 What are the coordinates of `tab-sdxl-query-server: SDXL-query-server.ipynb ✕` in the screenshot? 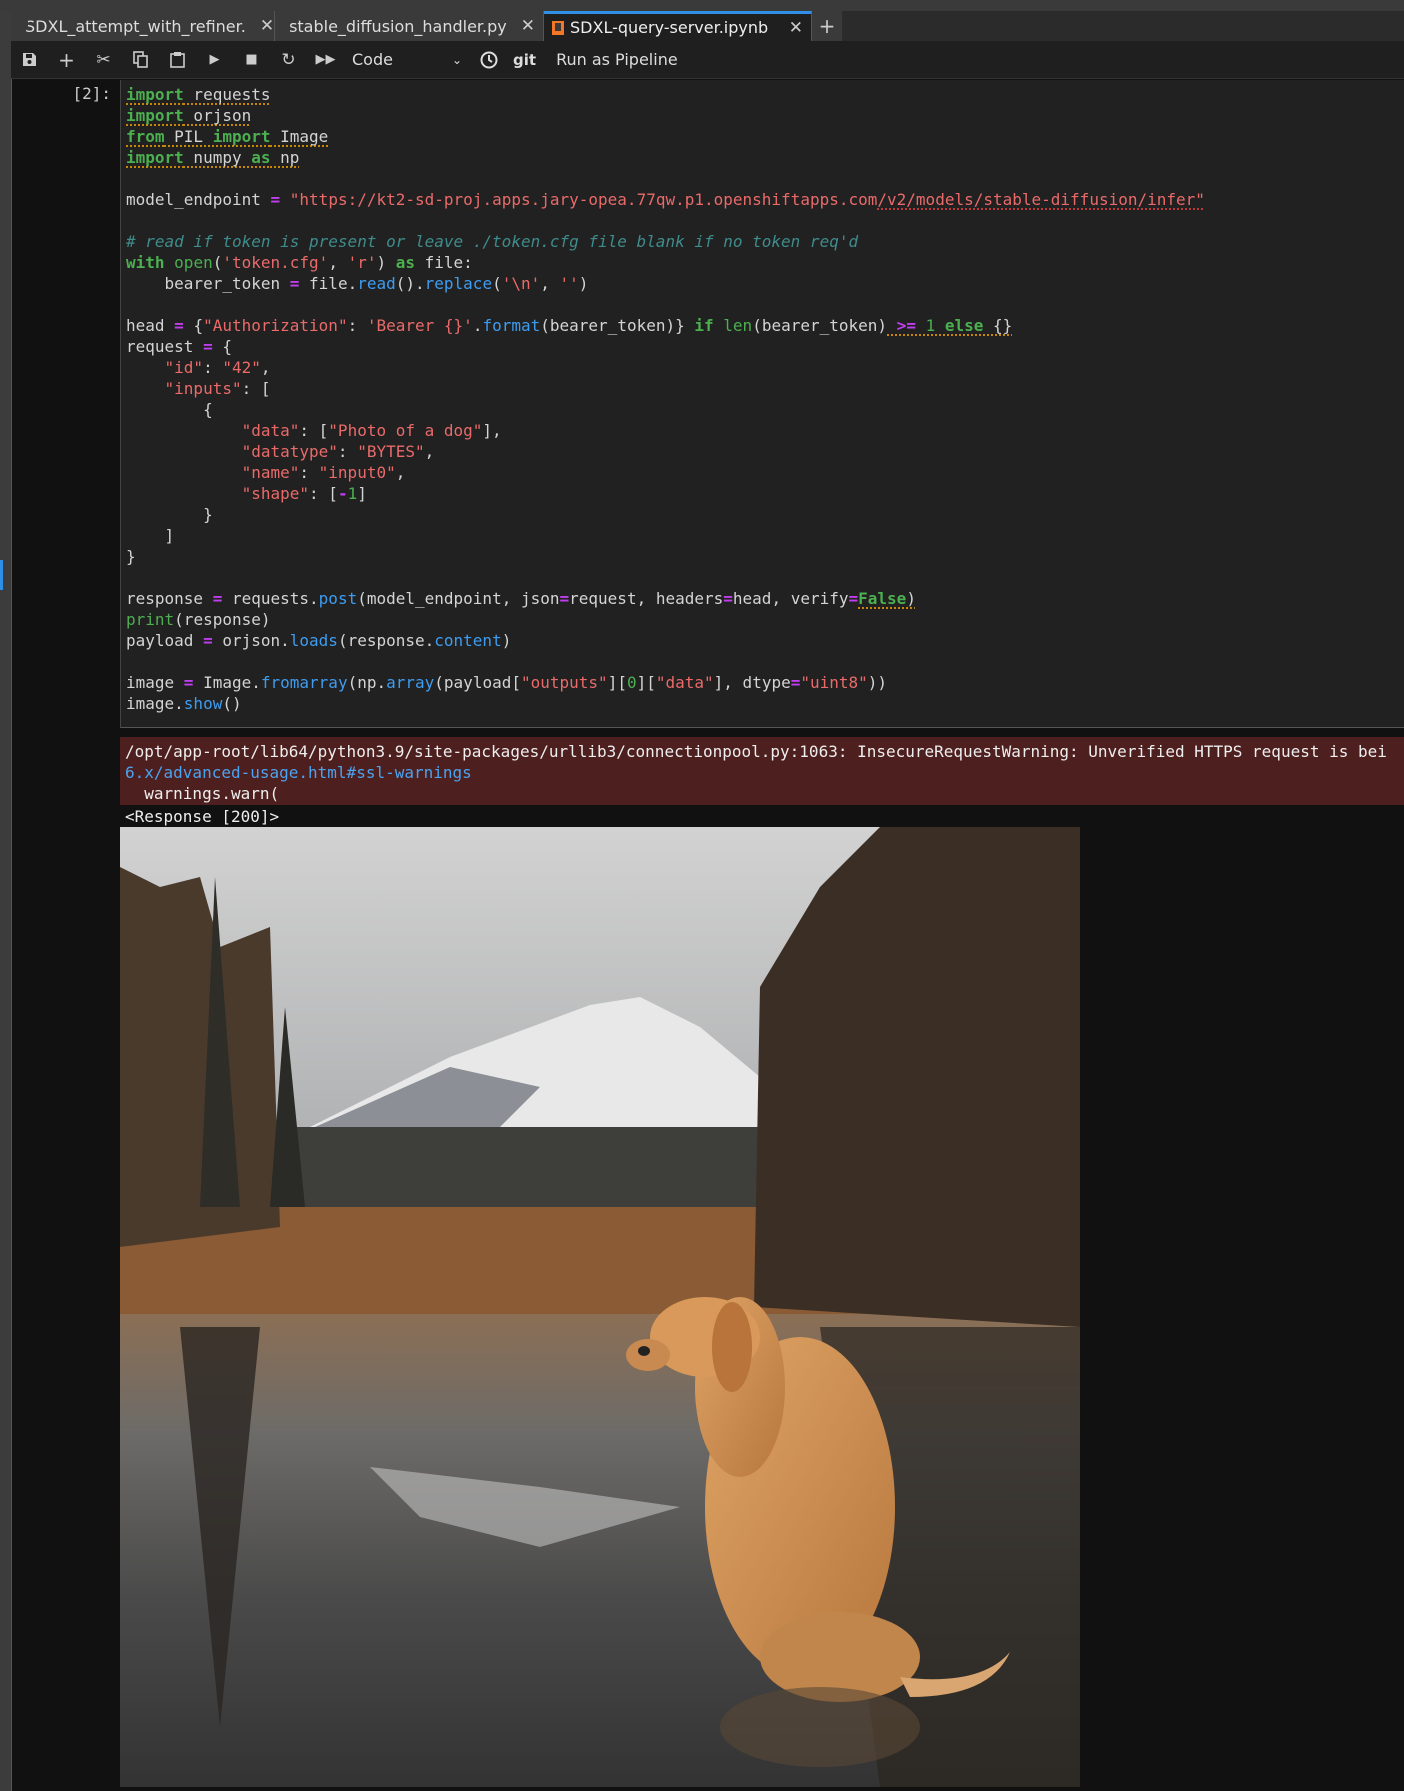 It's located at (678, 26).